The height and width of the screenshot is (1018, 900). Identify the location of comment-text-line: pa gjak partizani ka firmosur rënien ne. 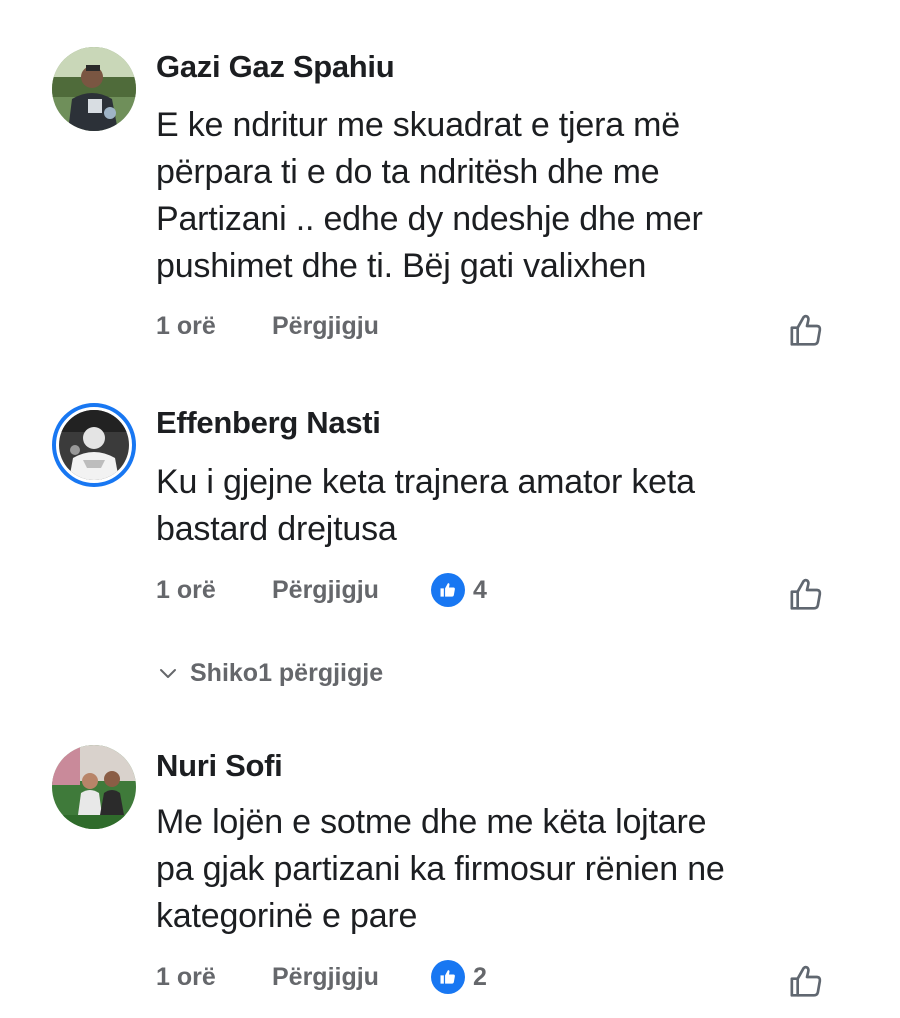
(440, 869).